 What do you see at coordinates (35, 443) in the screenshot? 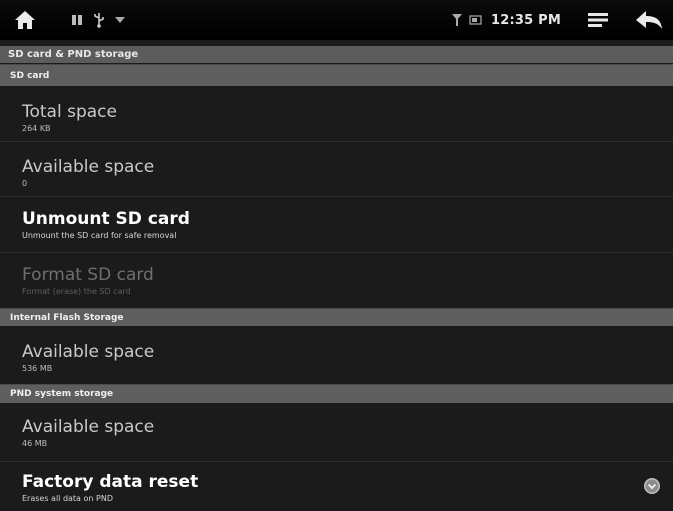
I see `item-value: 46 MB` at bounding box center [35, 443].